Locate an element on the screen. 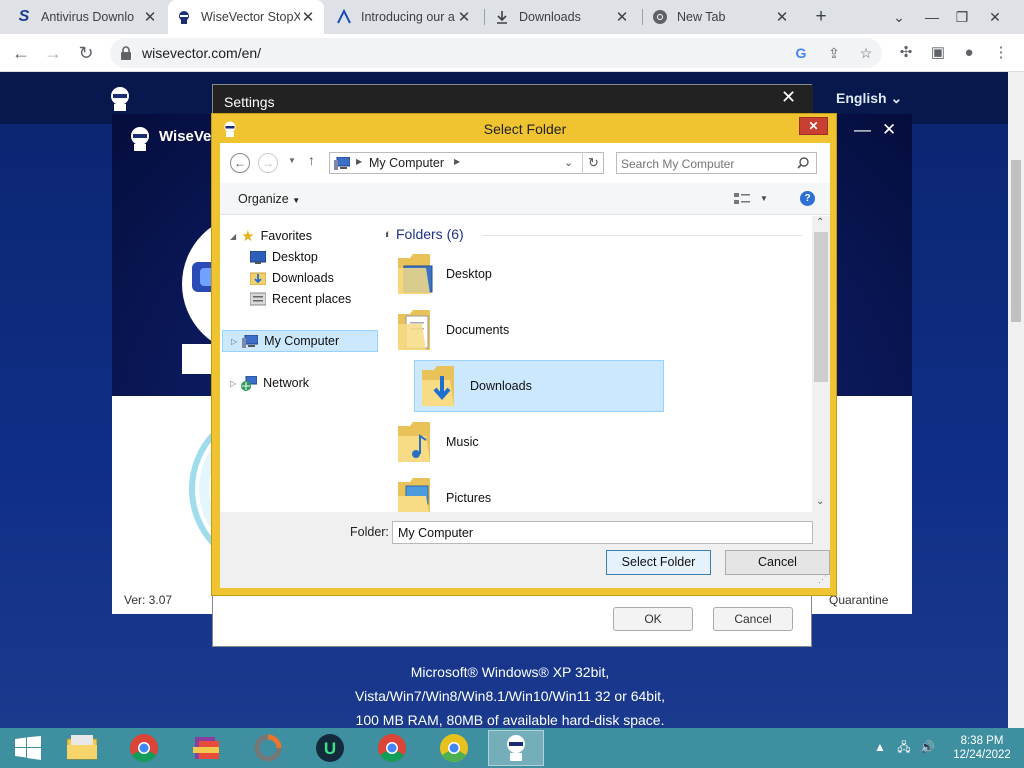 The image size is (1024, 768). bookmark-star-icon: ☆ is located at coordinates (866, 53).